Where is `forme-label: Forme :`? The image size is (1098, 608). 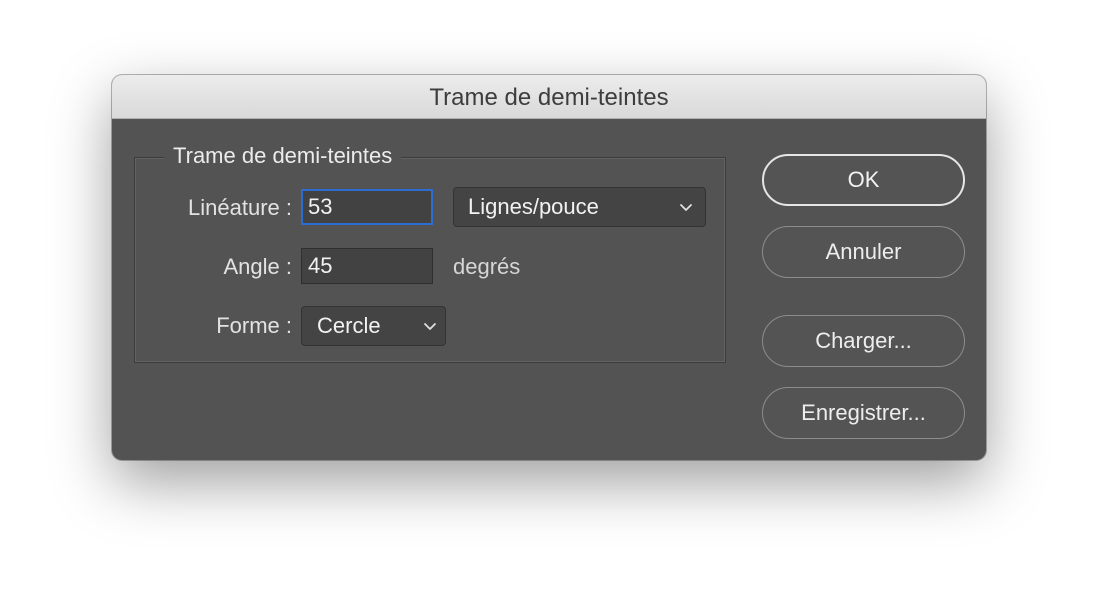
forme-label: Forme : is located at coordinates (254, 325).